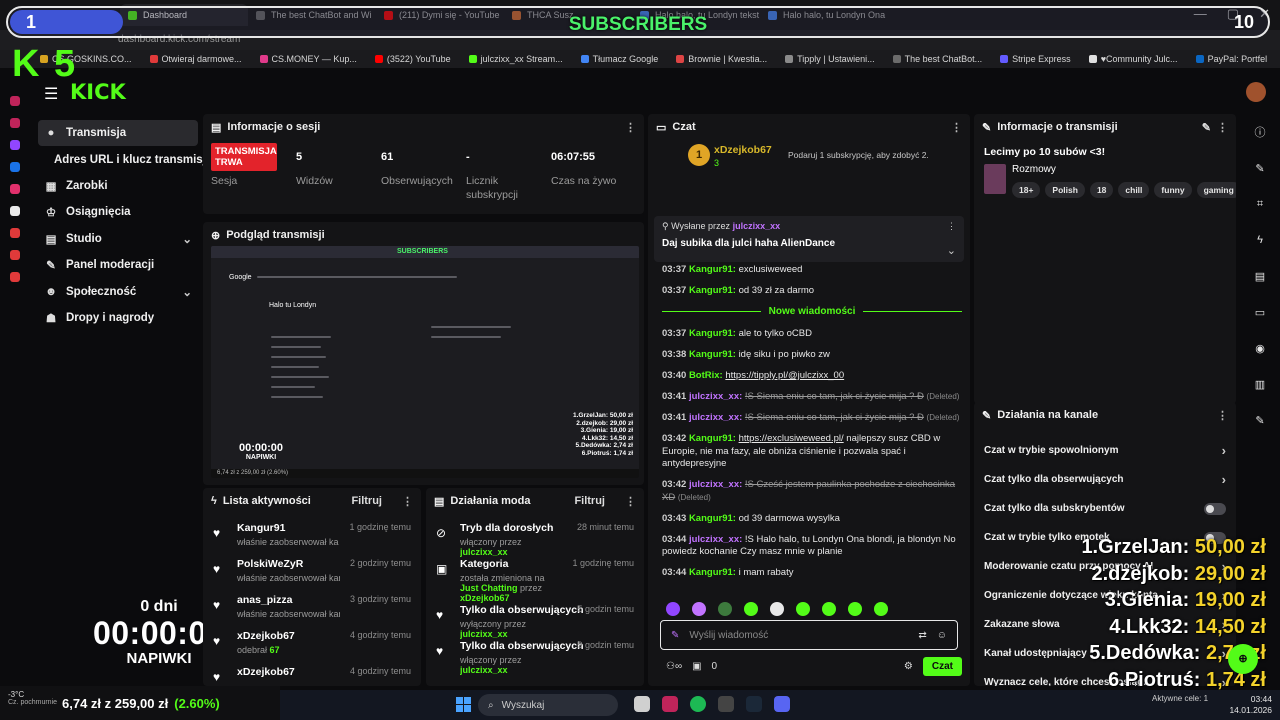 This screenshot has width=1280, height=720. I want to click on stream-tag: 18, so click(1101, 190).